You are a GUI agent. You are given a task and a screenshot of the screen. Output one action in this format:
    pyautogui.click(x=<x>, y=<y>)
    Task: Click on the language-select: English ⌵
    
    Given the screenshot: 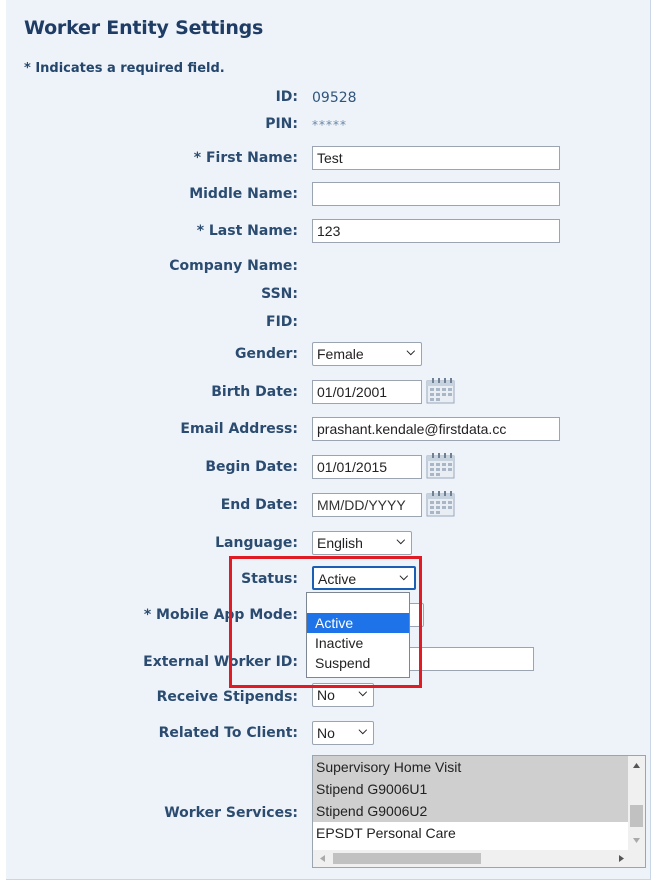 What is the action you would take?
    pyautogui.click(x=362, y=543)
    